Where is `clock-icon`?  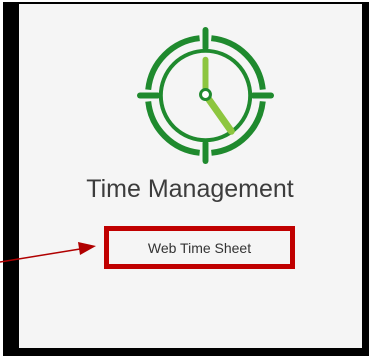
clock-icon is located at coordinates (205, 95).